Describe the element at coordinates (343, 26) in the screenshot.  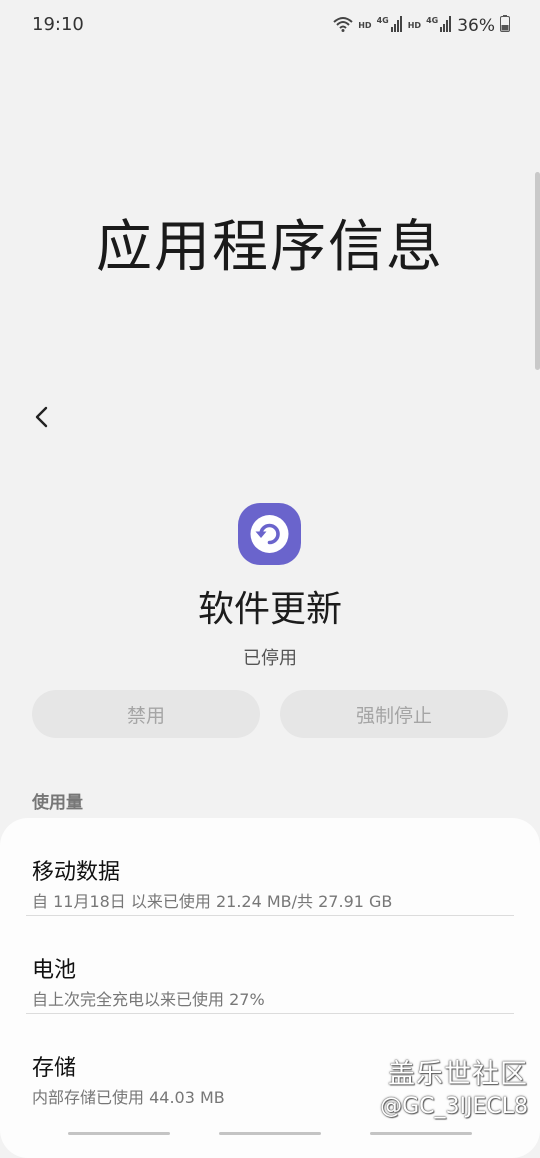
I see `wifi-icon` at that location.